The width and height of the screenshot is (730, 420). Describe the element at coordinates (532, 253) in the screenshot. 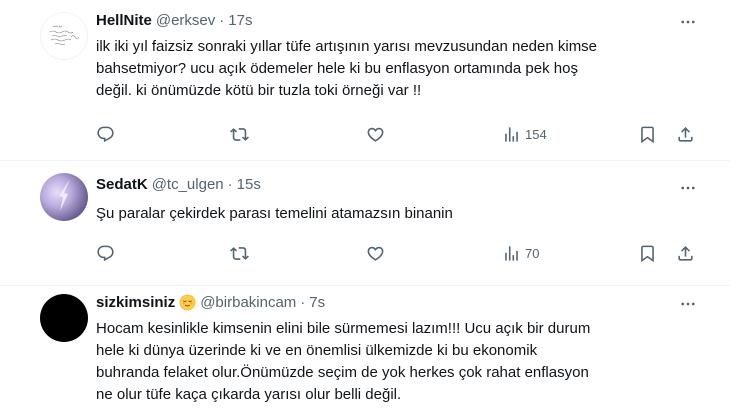

I see `views-count: 70` at that location.